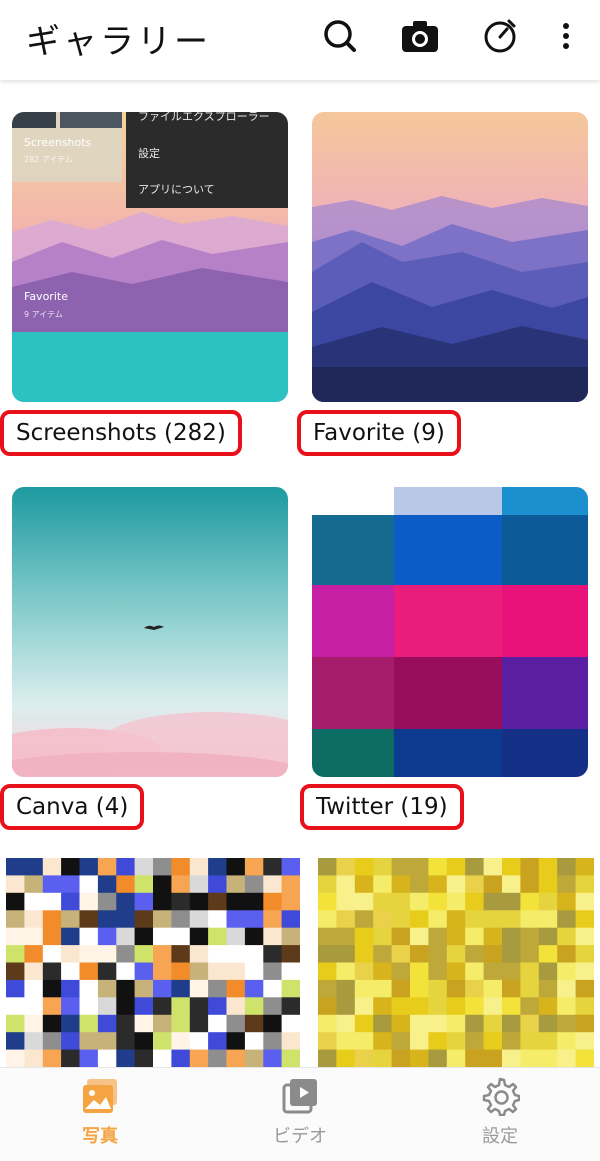  What do you see at coordinates (58, 142) in the screenshot?
I see `preview-album-title: Screenshots` at bounding box center [58, 142].